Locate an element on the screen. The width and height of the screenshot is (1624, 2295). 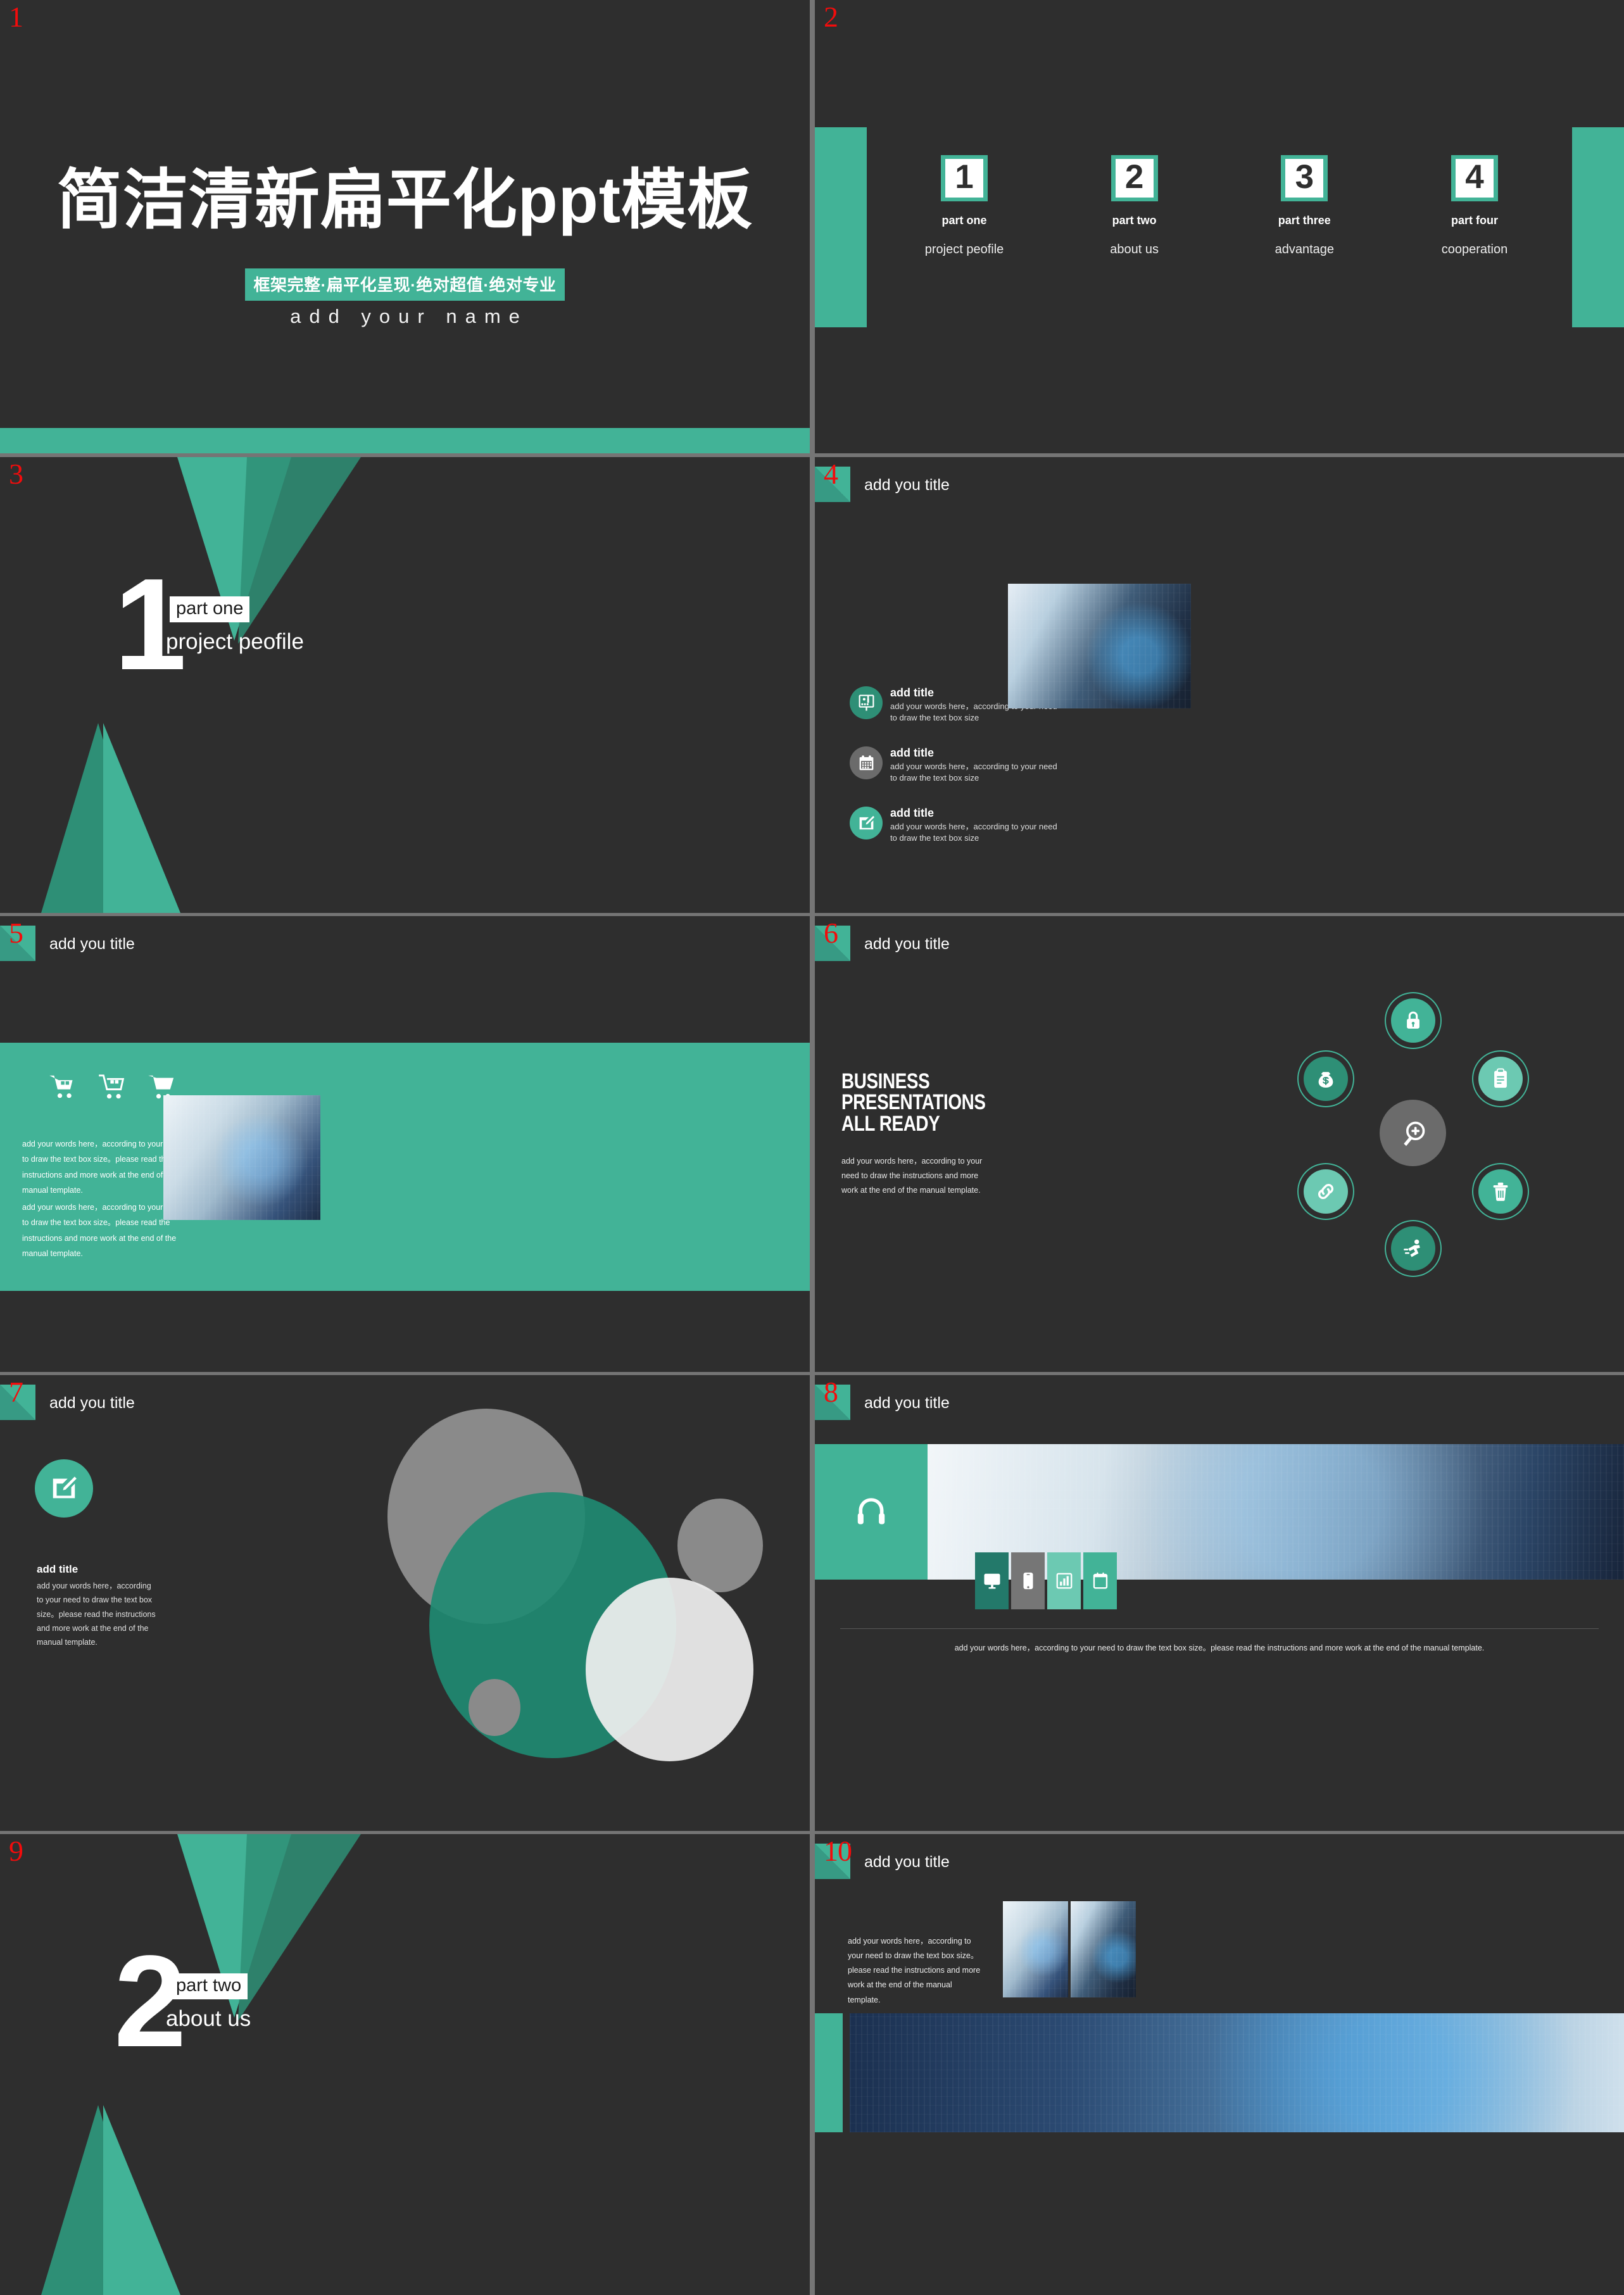
page-number-3: 3 is located at coordinates (16, 474).